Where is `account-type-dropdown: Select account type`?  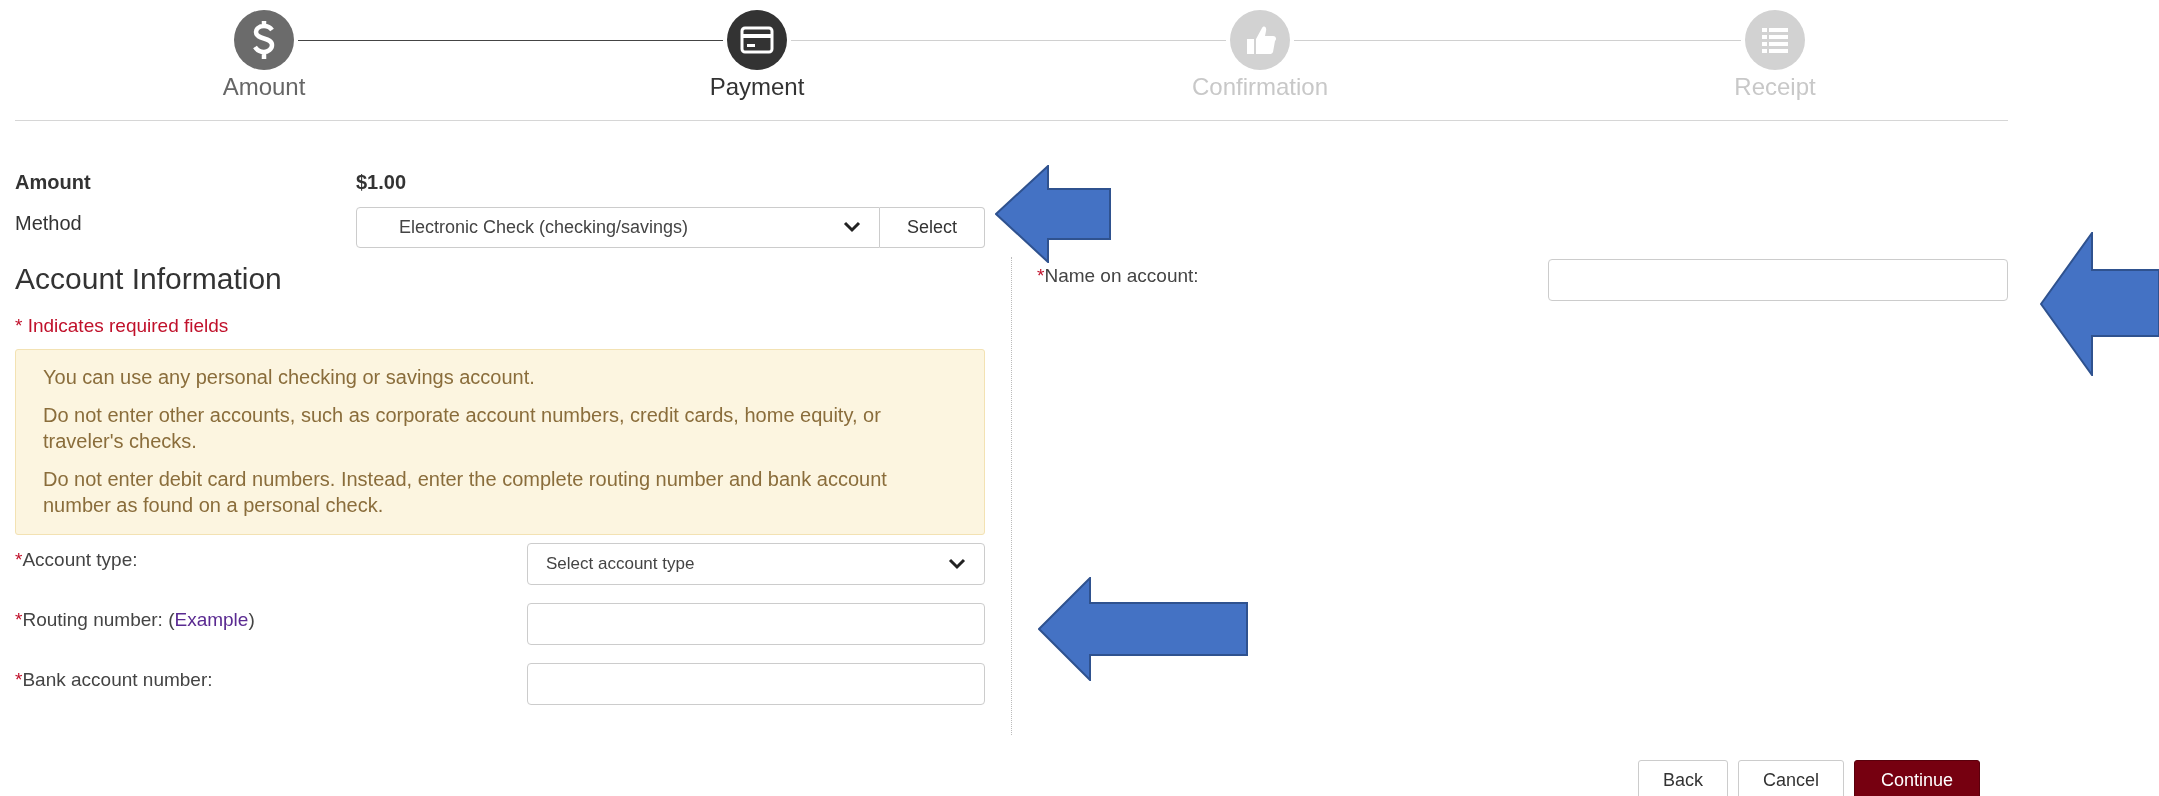
account-type-dropdown: Select account type is located at coordinates (756, 564).